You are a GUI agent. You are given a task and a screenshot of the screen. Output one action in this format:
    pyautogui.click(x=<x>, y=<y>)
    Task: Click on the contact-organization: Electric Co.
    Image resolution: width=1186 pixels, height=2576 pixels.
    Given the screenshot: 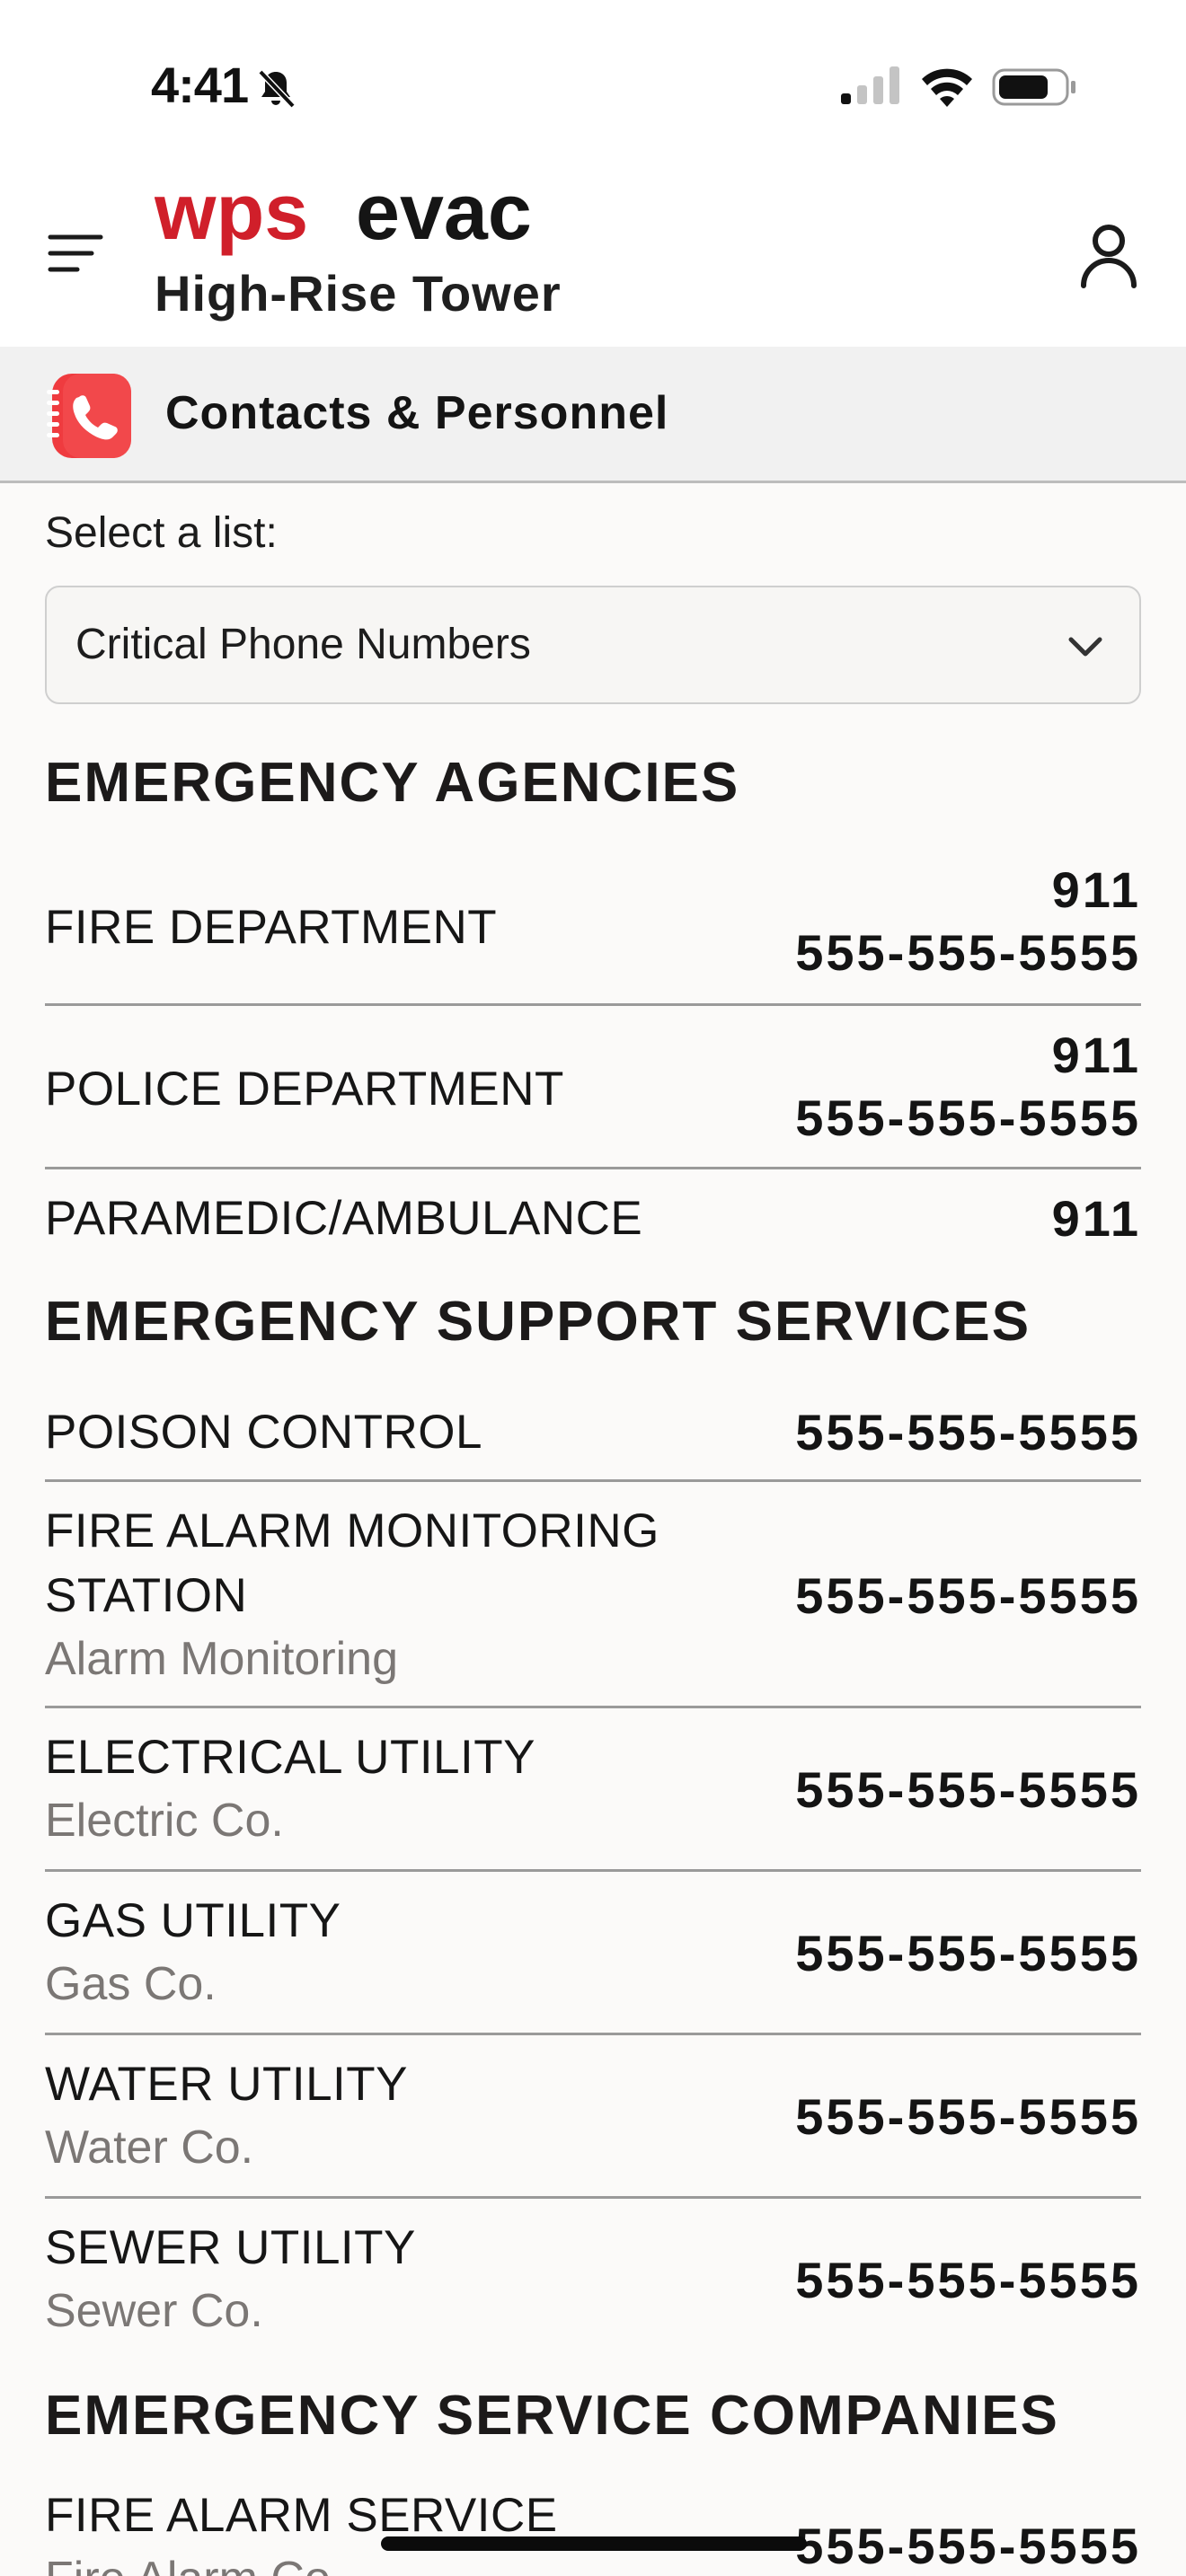 What is the action you would take?
    pyautogui.click(x=164, y=1821)
    